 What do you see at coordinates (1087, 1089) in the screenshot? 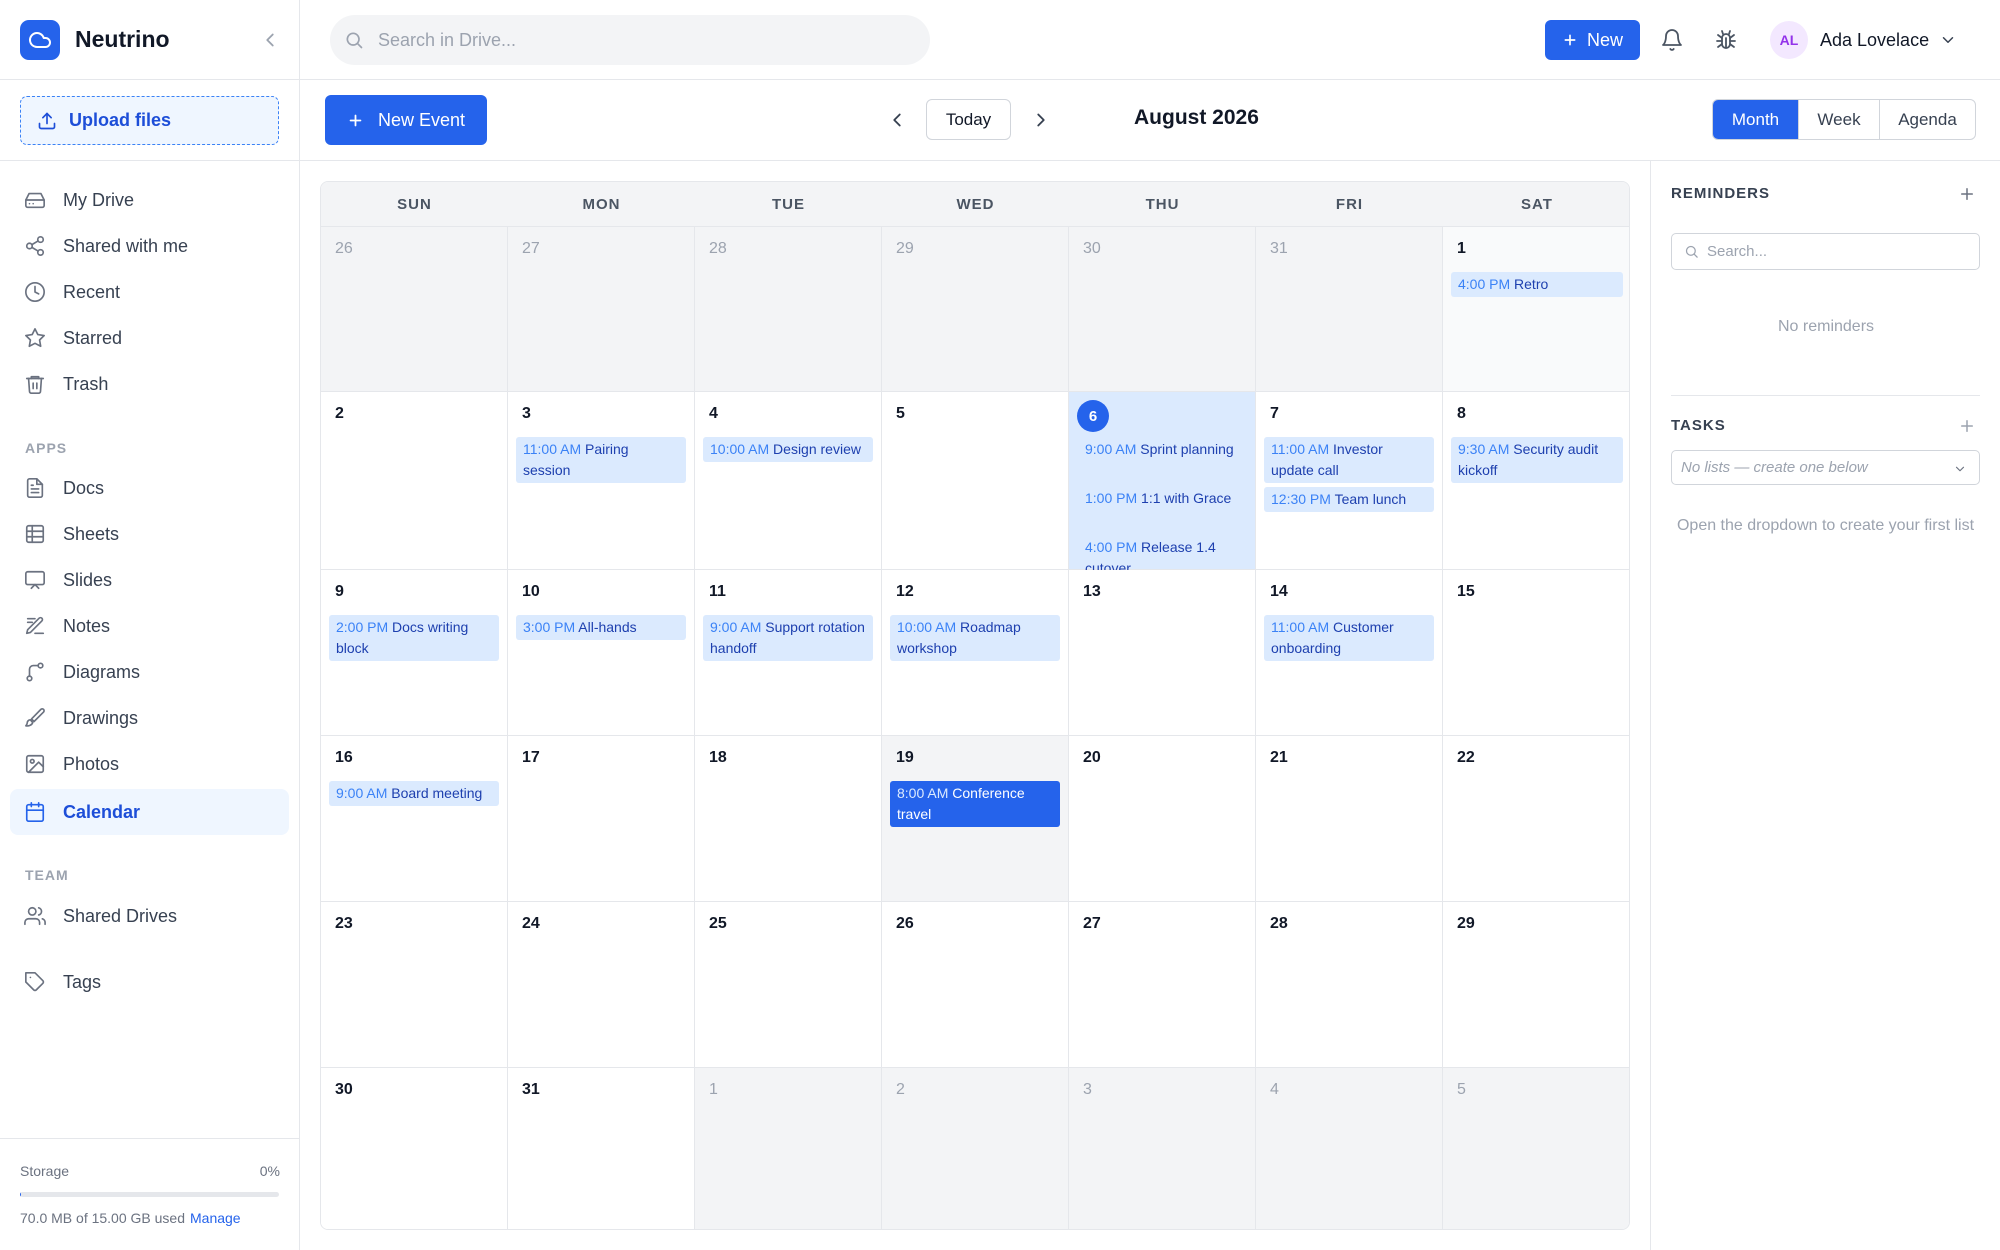
I see `day-number: 3` at bounding box center [1087, 1089].